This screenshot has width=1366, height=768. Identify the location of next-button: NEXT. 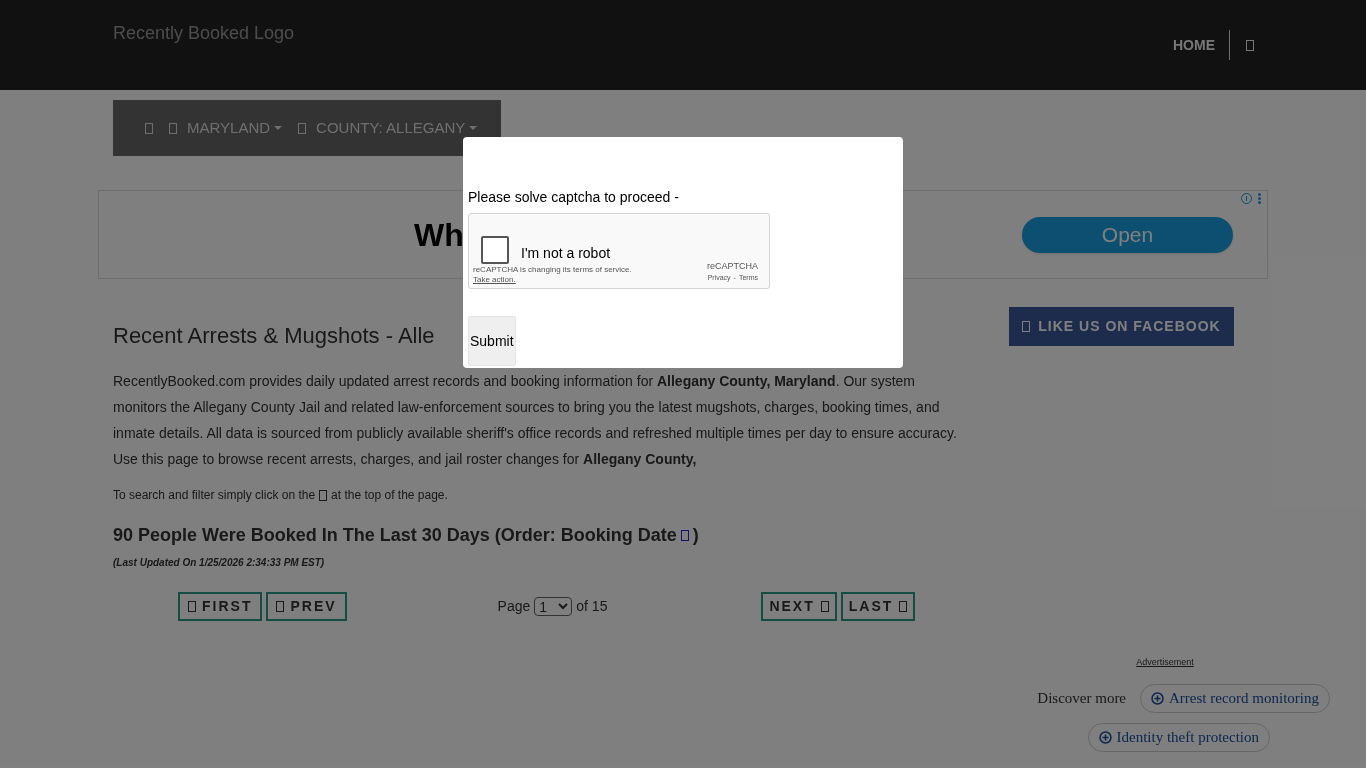
(799, 606).